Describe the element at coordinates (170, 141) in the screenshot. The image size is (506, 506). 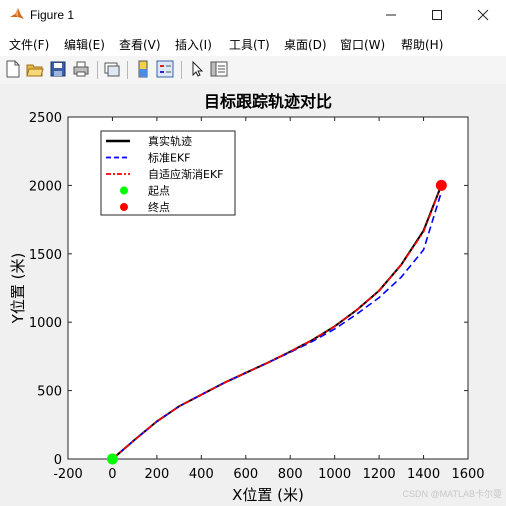
I see `legend-label-0: 真实轨迹` at that location.